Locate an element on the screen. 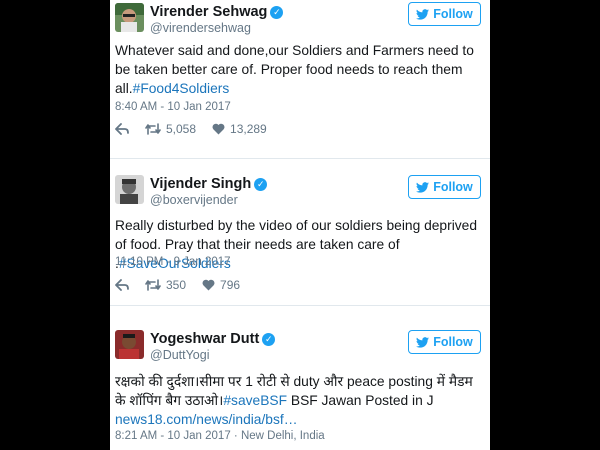 Image resolution: width=600 pixels, height=450 pixels. like-button: 13,289 is located at coordinates (239, 129).